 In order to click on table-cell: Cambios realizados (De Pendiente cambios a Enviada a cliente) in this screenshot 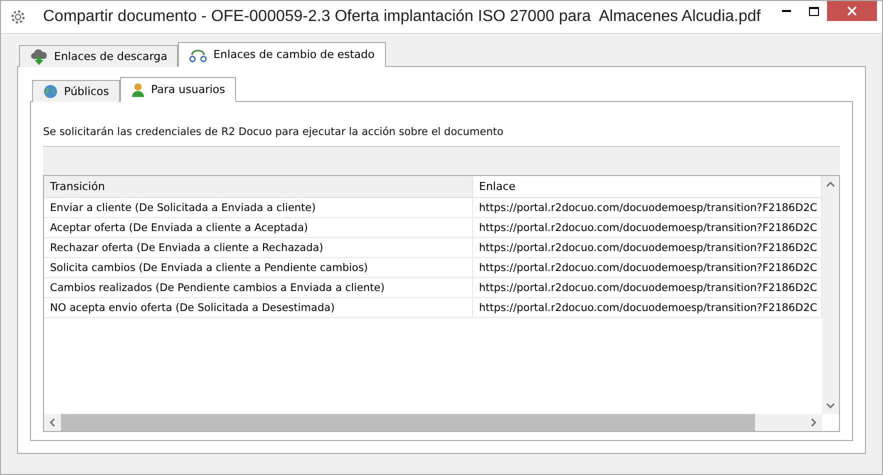, I will do `click(258, 287)`.